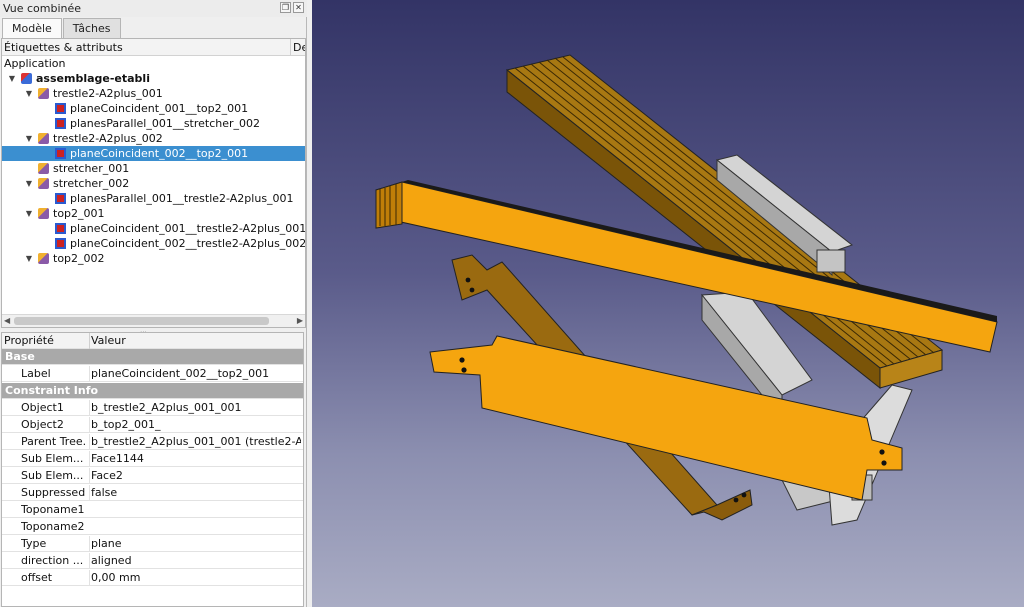 Image resolution: width=1024 pixels, height=607 pixels. Describe the element at coordinates (195, 578) in the screenshot. I see `property-value: 0,00 mm` at that location.